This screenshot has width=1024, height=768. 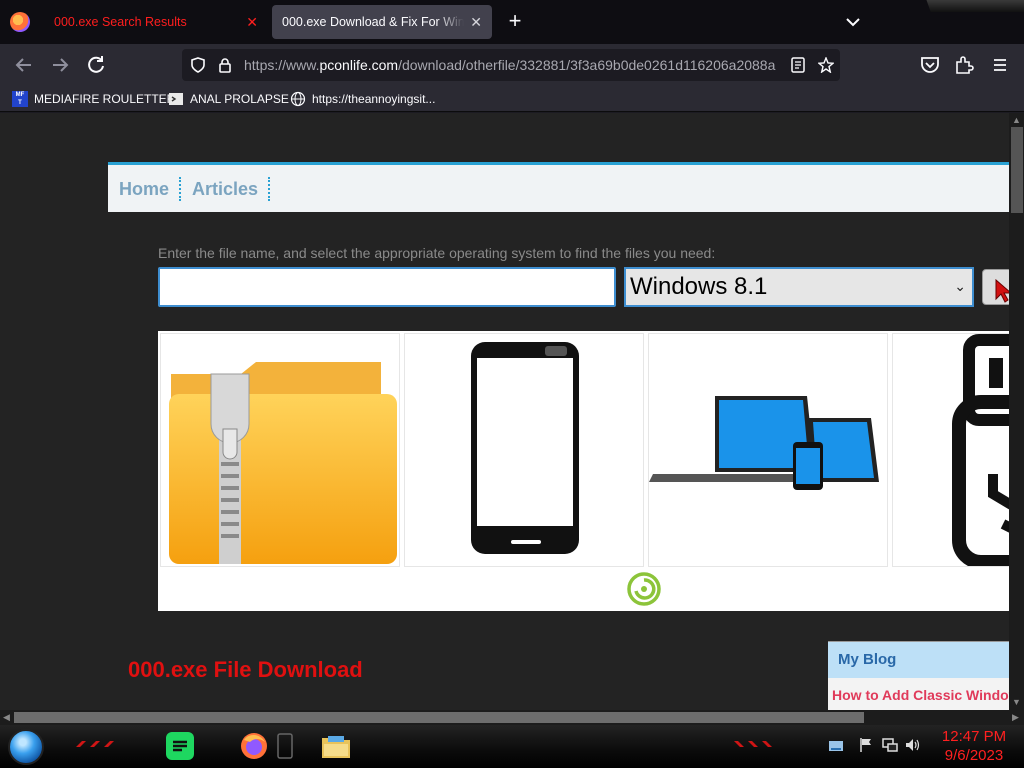 I want to click on os-select: Windows 8.1 ⌄, so click(x=799, y=287).